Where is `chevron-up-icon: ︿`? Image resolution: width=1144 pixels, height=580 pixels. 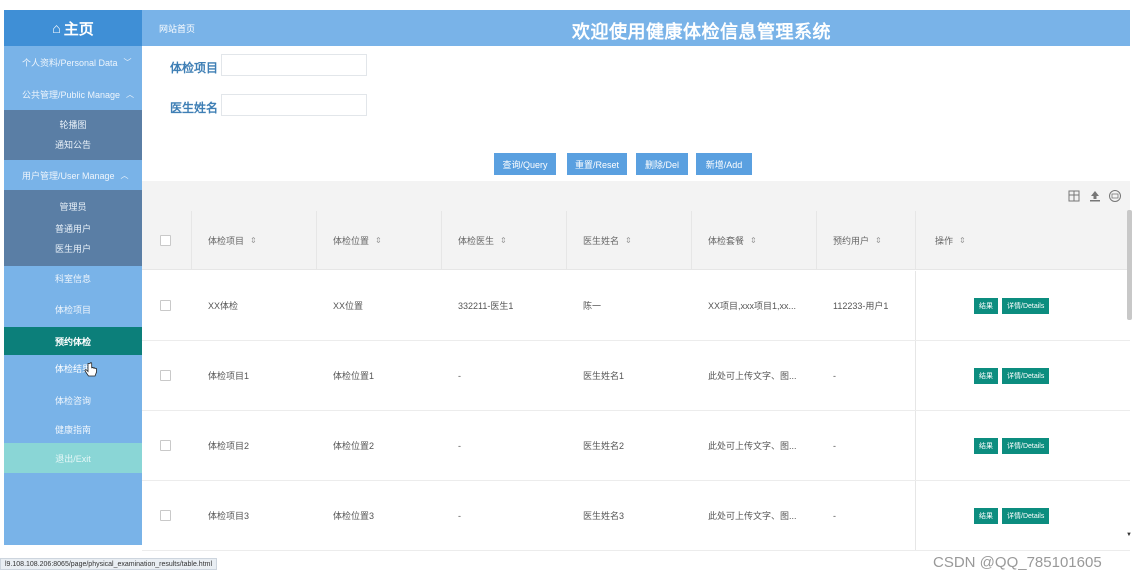
chevron-up-icon: ︿ is located at coordinates (130, 94).